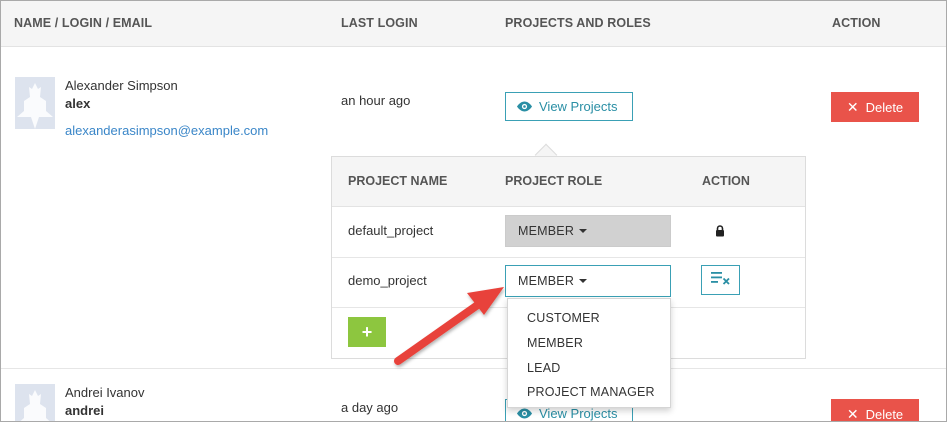 Image resolution: width=947 pixels, height=422 pixels. What do you see at coordinates (391, 230) in the screenshot?
I see `project-name: default_project` at bounding box center [391, 230].